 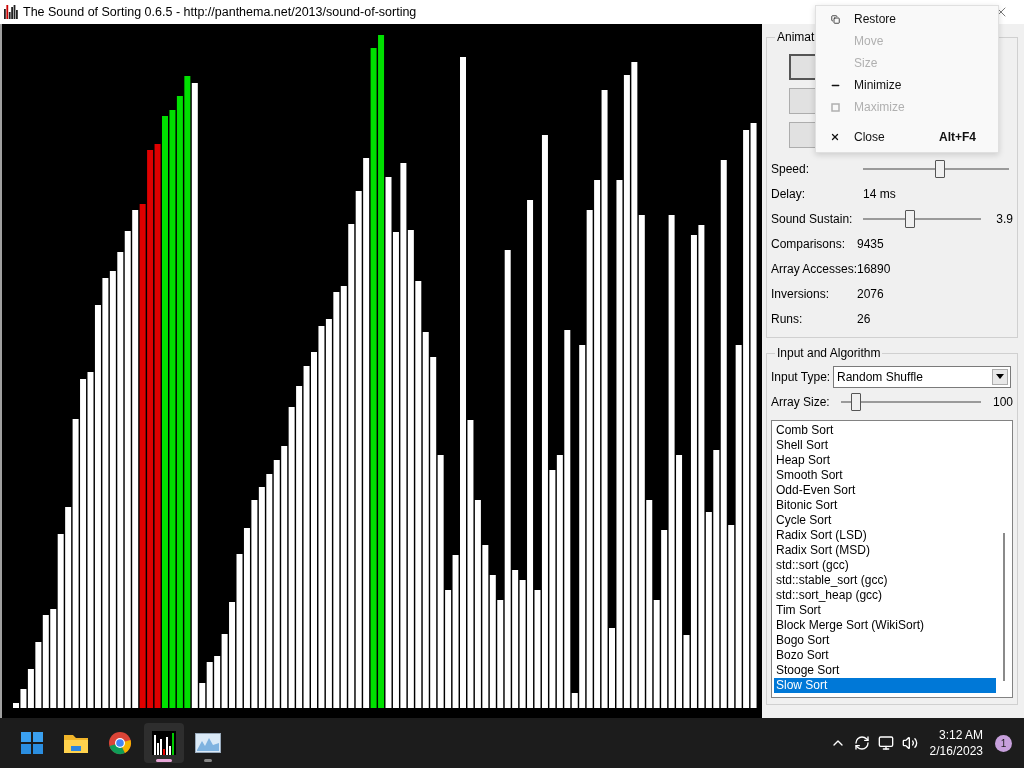 I want to click on menu-item: Minimize, so click(x=907, y=85).